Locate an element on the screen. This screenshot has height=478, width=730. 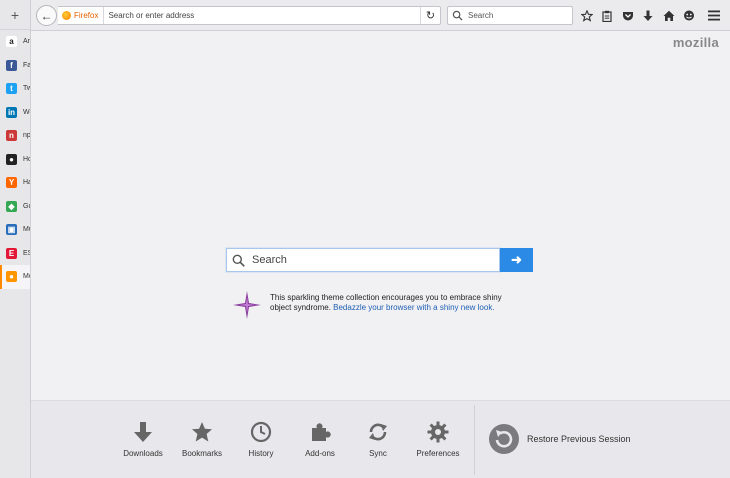
home-icon is located at coordinates (668, 15).